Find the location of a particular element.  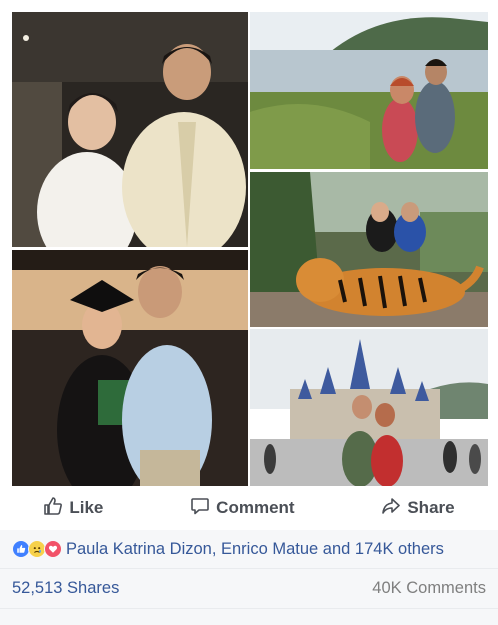

photo-tiger is located at coordinates (369, 249).